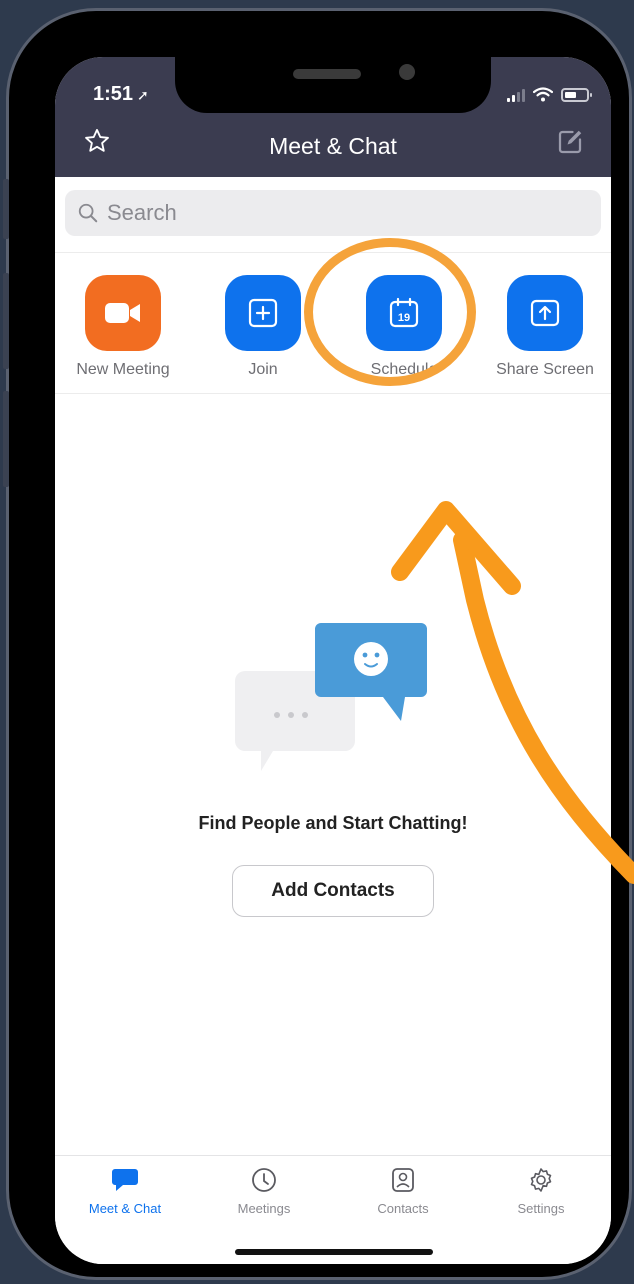 This screenshot has height=1284, width=634. What do you see at coordinates (512, 692) in the screenshot?
I see `annotation-arrow-icon` at bounding box center [512, 692].